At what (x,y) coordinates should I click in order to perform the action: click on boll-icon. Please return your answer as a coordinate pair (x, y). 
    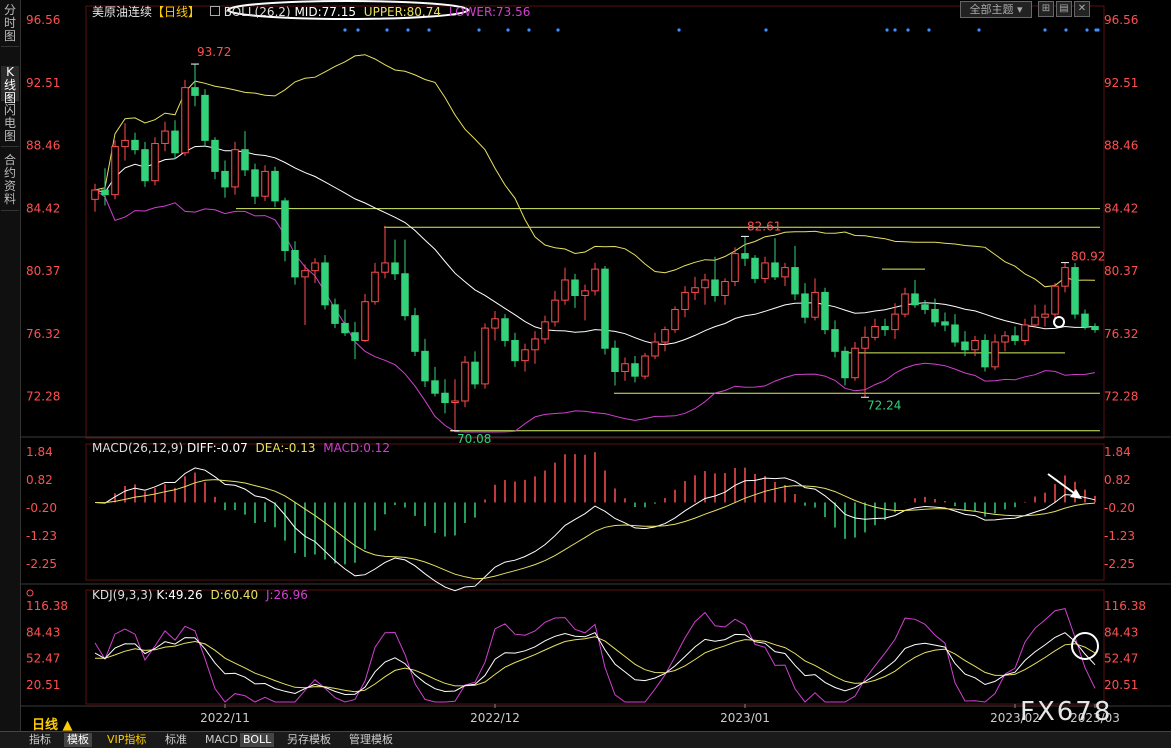
    Looking at the image, I should click on (214, 11).